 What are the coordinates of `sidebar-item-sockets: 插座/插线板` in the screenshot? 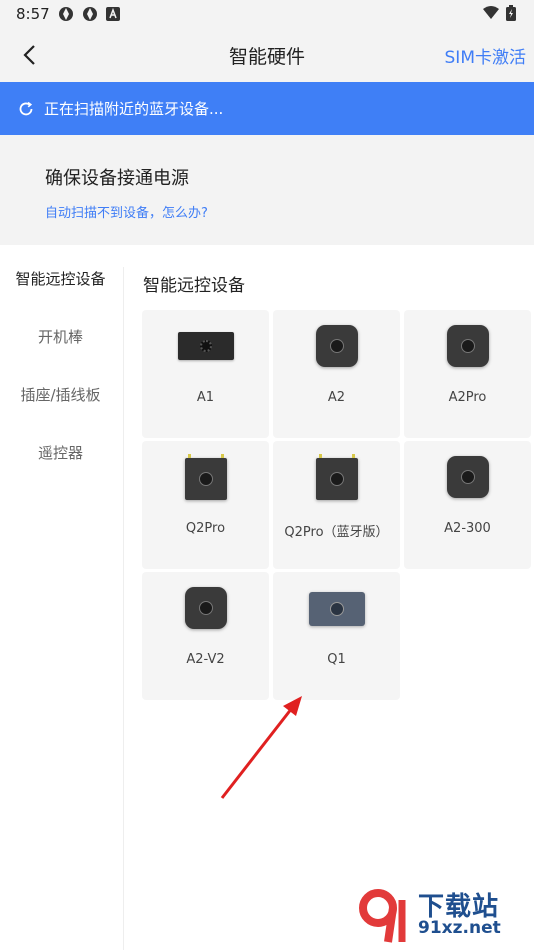 It's located at (60, 394).